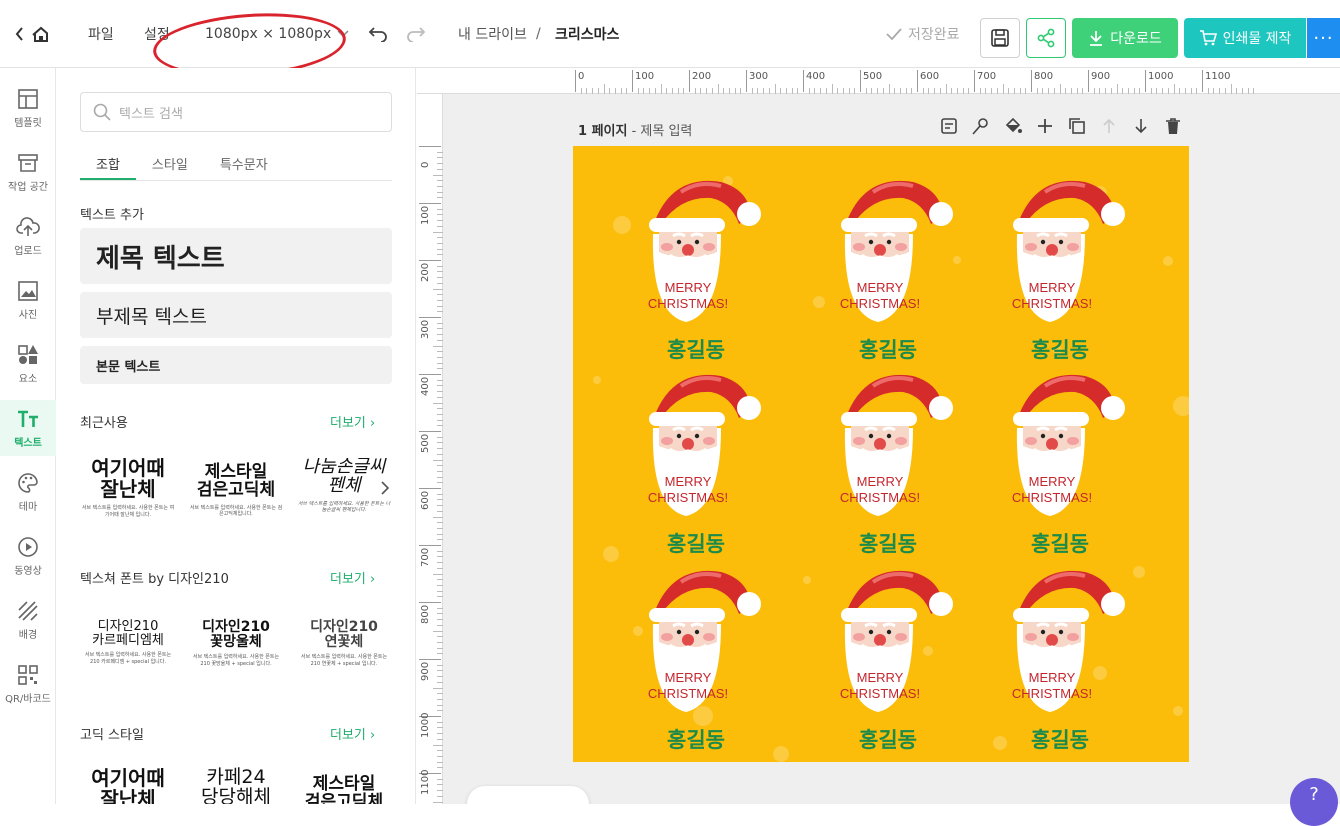  Describe the element at coordinates (28, 300) in the screenshot. I see `nav-photo: 사진` at that location.